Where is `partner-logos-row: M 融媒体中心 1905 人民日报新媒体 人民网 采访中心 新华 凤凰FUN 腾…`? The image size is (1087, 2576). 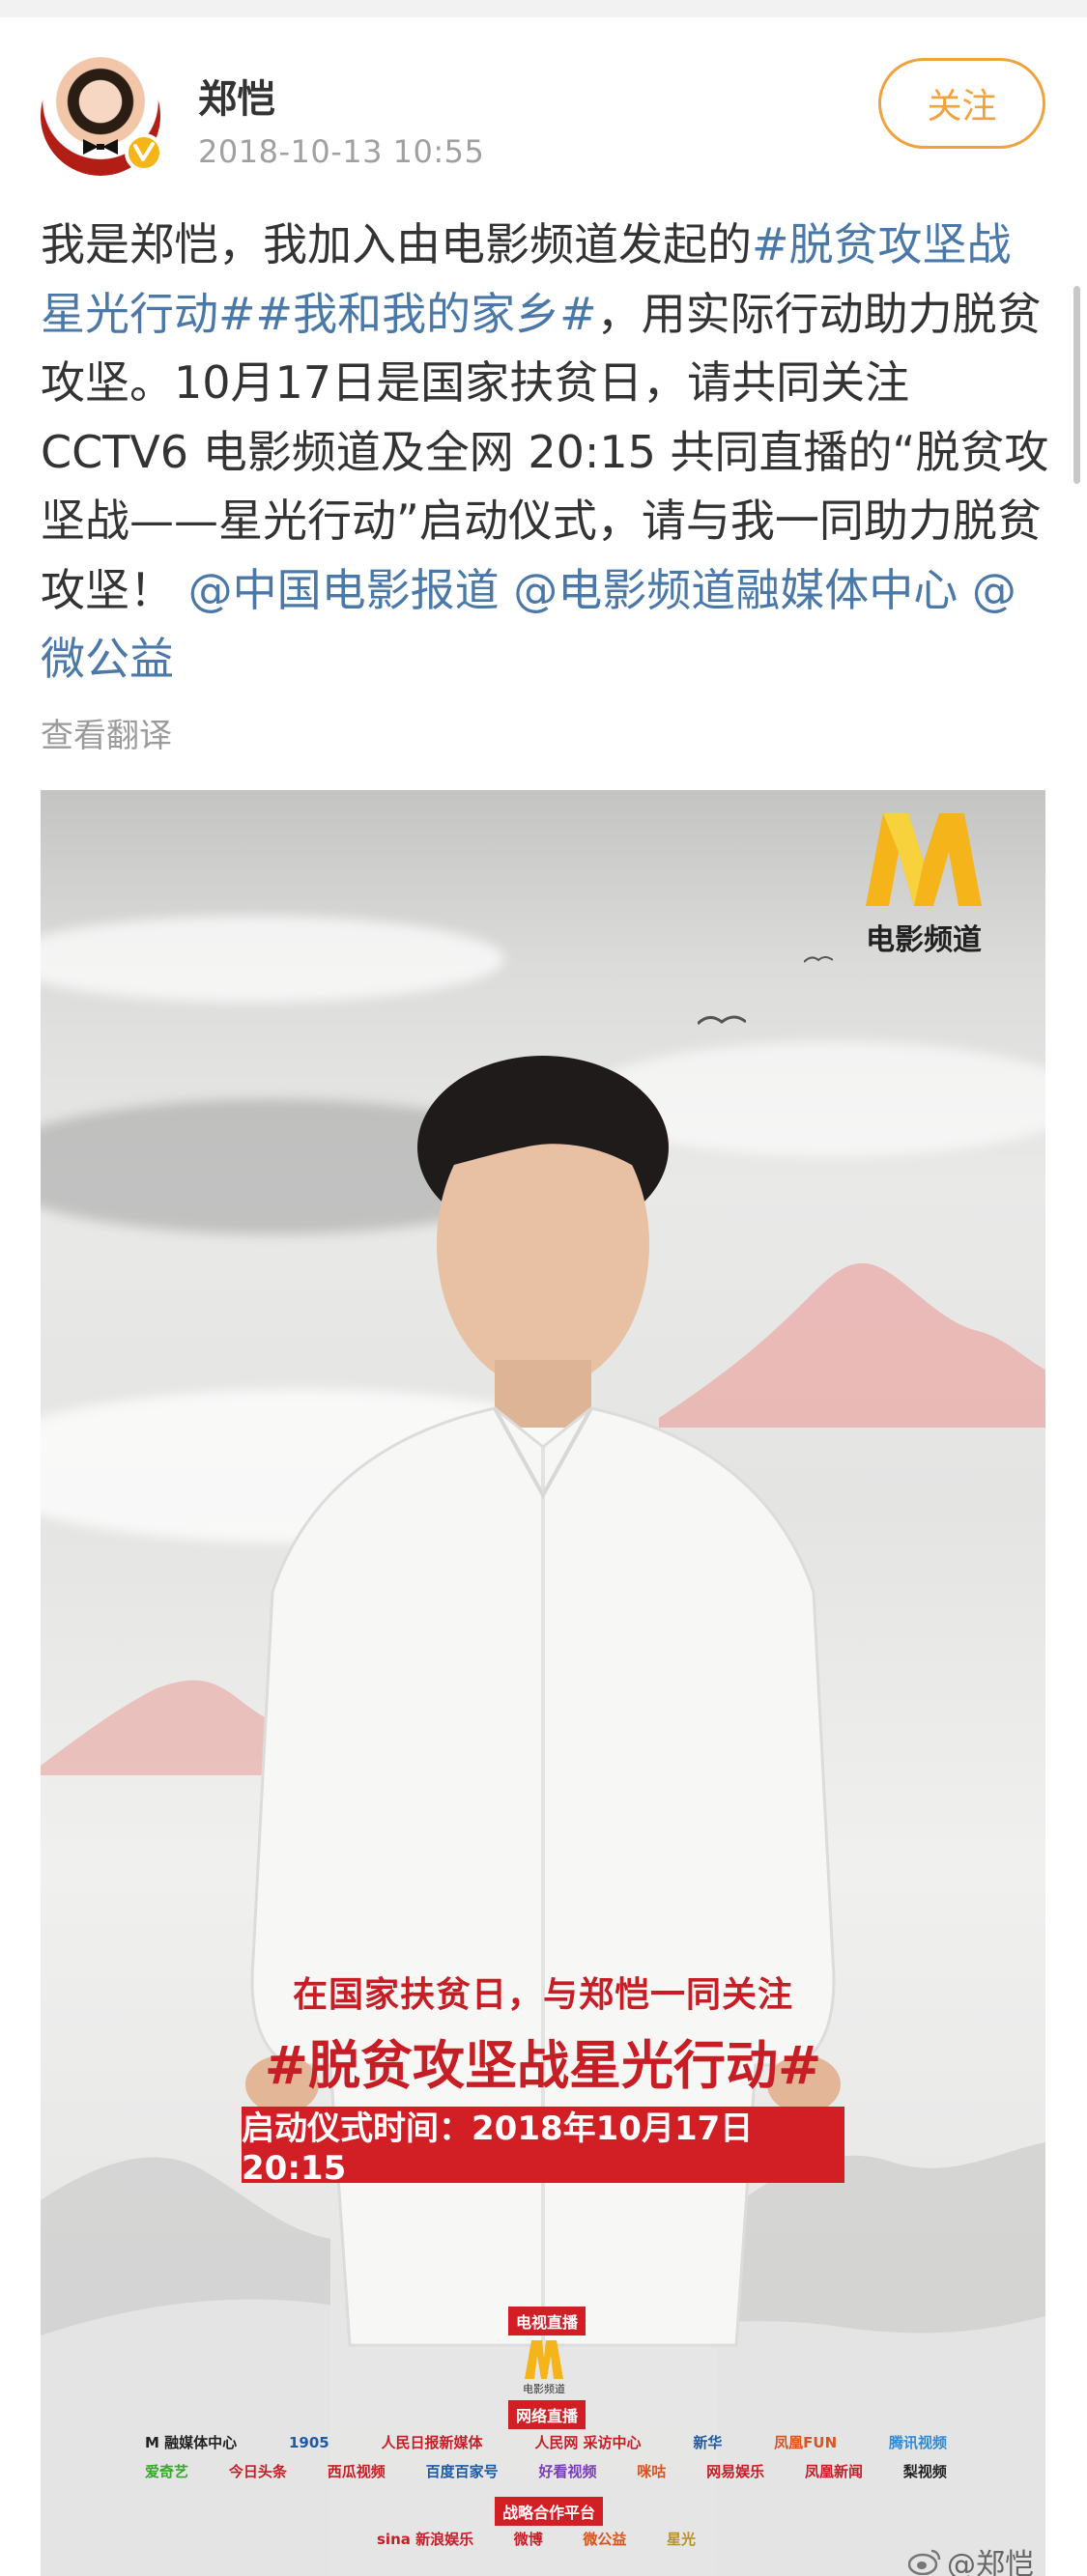 partner-logos-row: M 融媒体中心 1905 人民日报新媒体 人民网 采访中心 新华 凤凰FUN 腾… is located at coordinates (546, 2442).